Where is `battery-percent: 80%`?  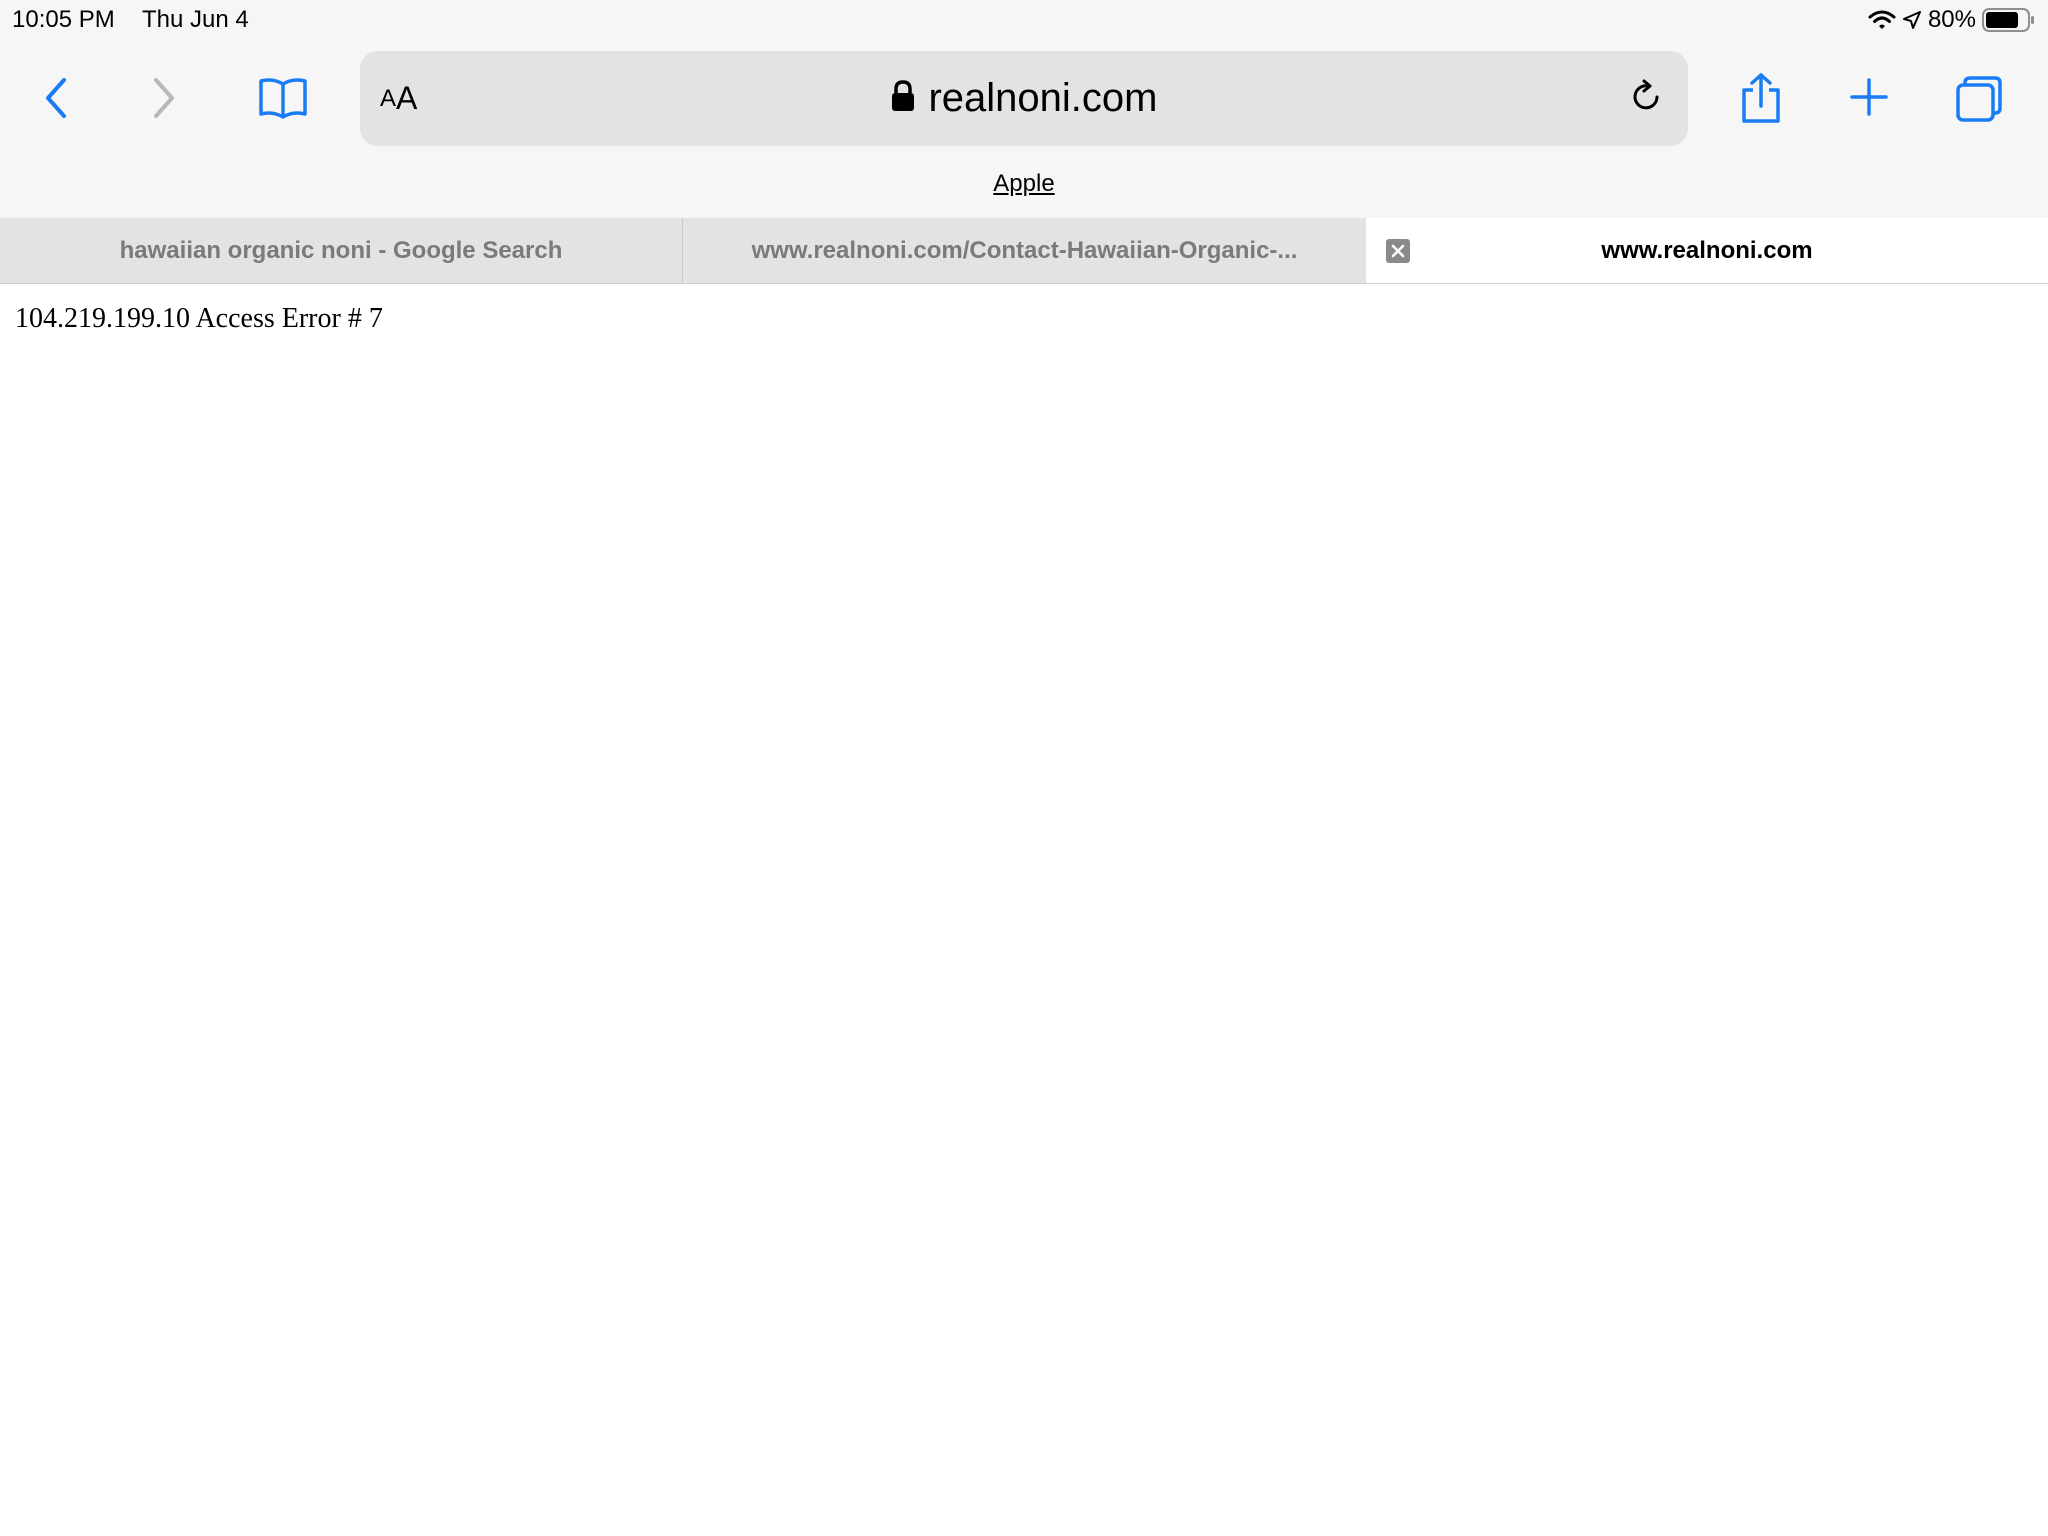
battery-percent: 80% is located at coordinates (1951, 19).